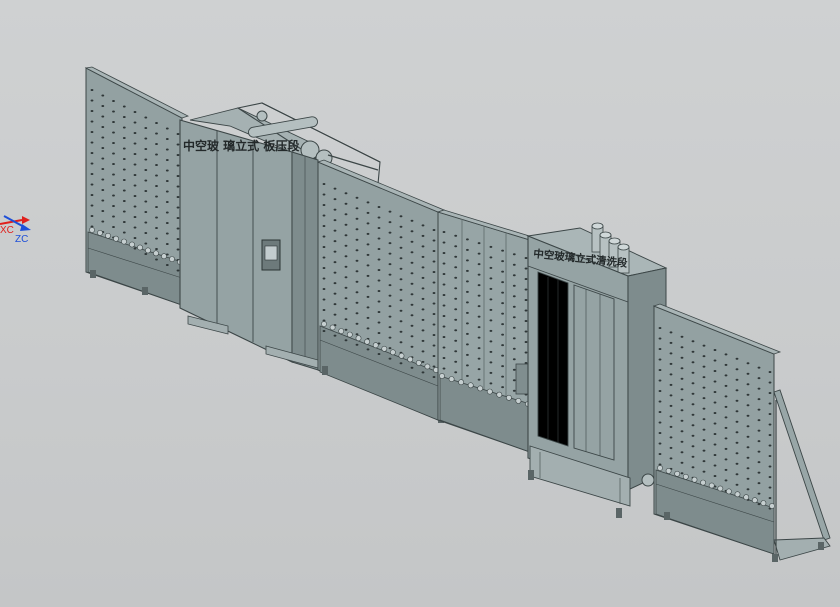 This screenshot has width=840, height=607. Describe the element at coordinates (381, 291) in the screenshot. I see `middle-conveyor-section` at that location.